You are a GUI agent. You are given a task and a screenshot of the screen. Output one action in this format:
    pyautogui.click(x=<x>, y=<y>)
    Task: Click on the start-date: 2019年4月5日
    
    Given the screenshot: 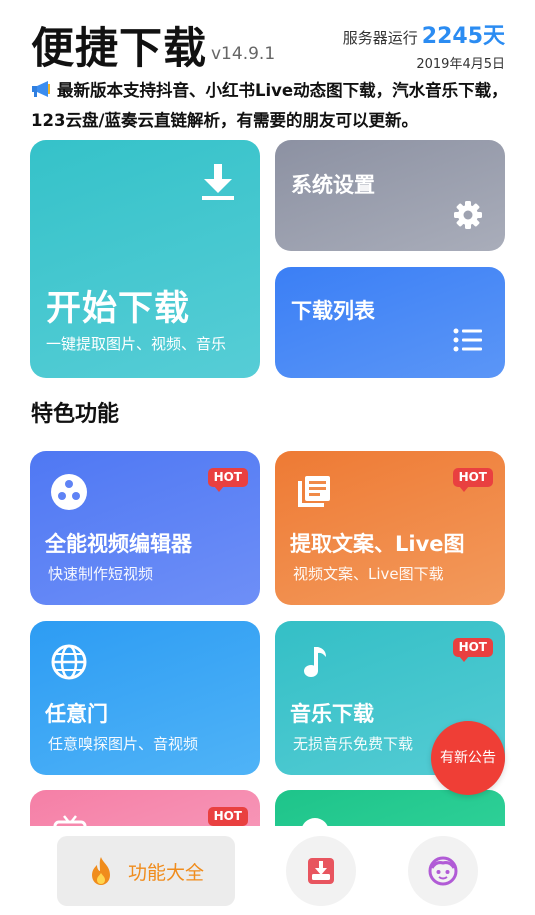 What is the action you would take?
    pyautogui.click(x=460, y=64)
    